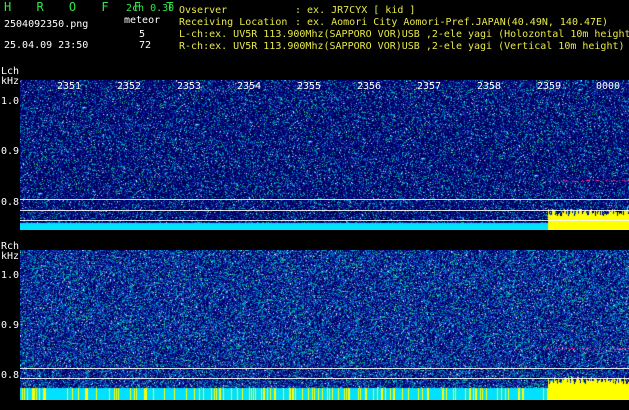  Describe the element at coordinates (233, 22) in the screenshot. I see `location-label: Receiving Location` at that location.